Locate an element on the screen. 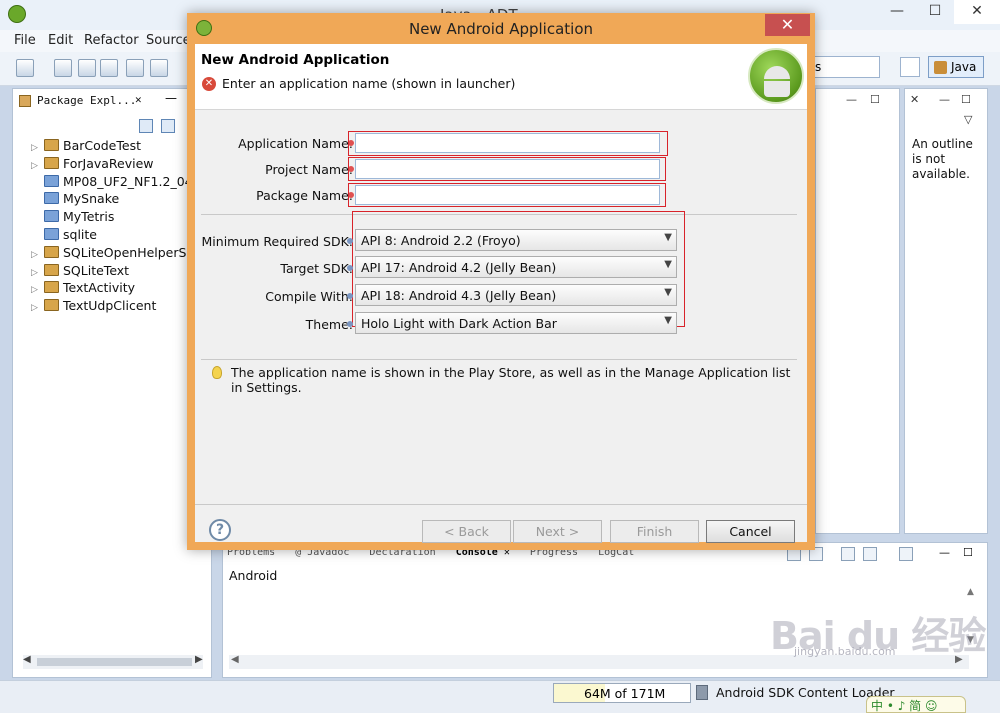 The height and width of the screenshot is (713, 1000). outline-minimize-icon: — is located at coordinates (944, 99).